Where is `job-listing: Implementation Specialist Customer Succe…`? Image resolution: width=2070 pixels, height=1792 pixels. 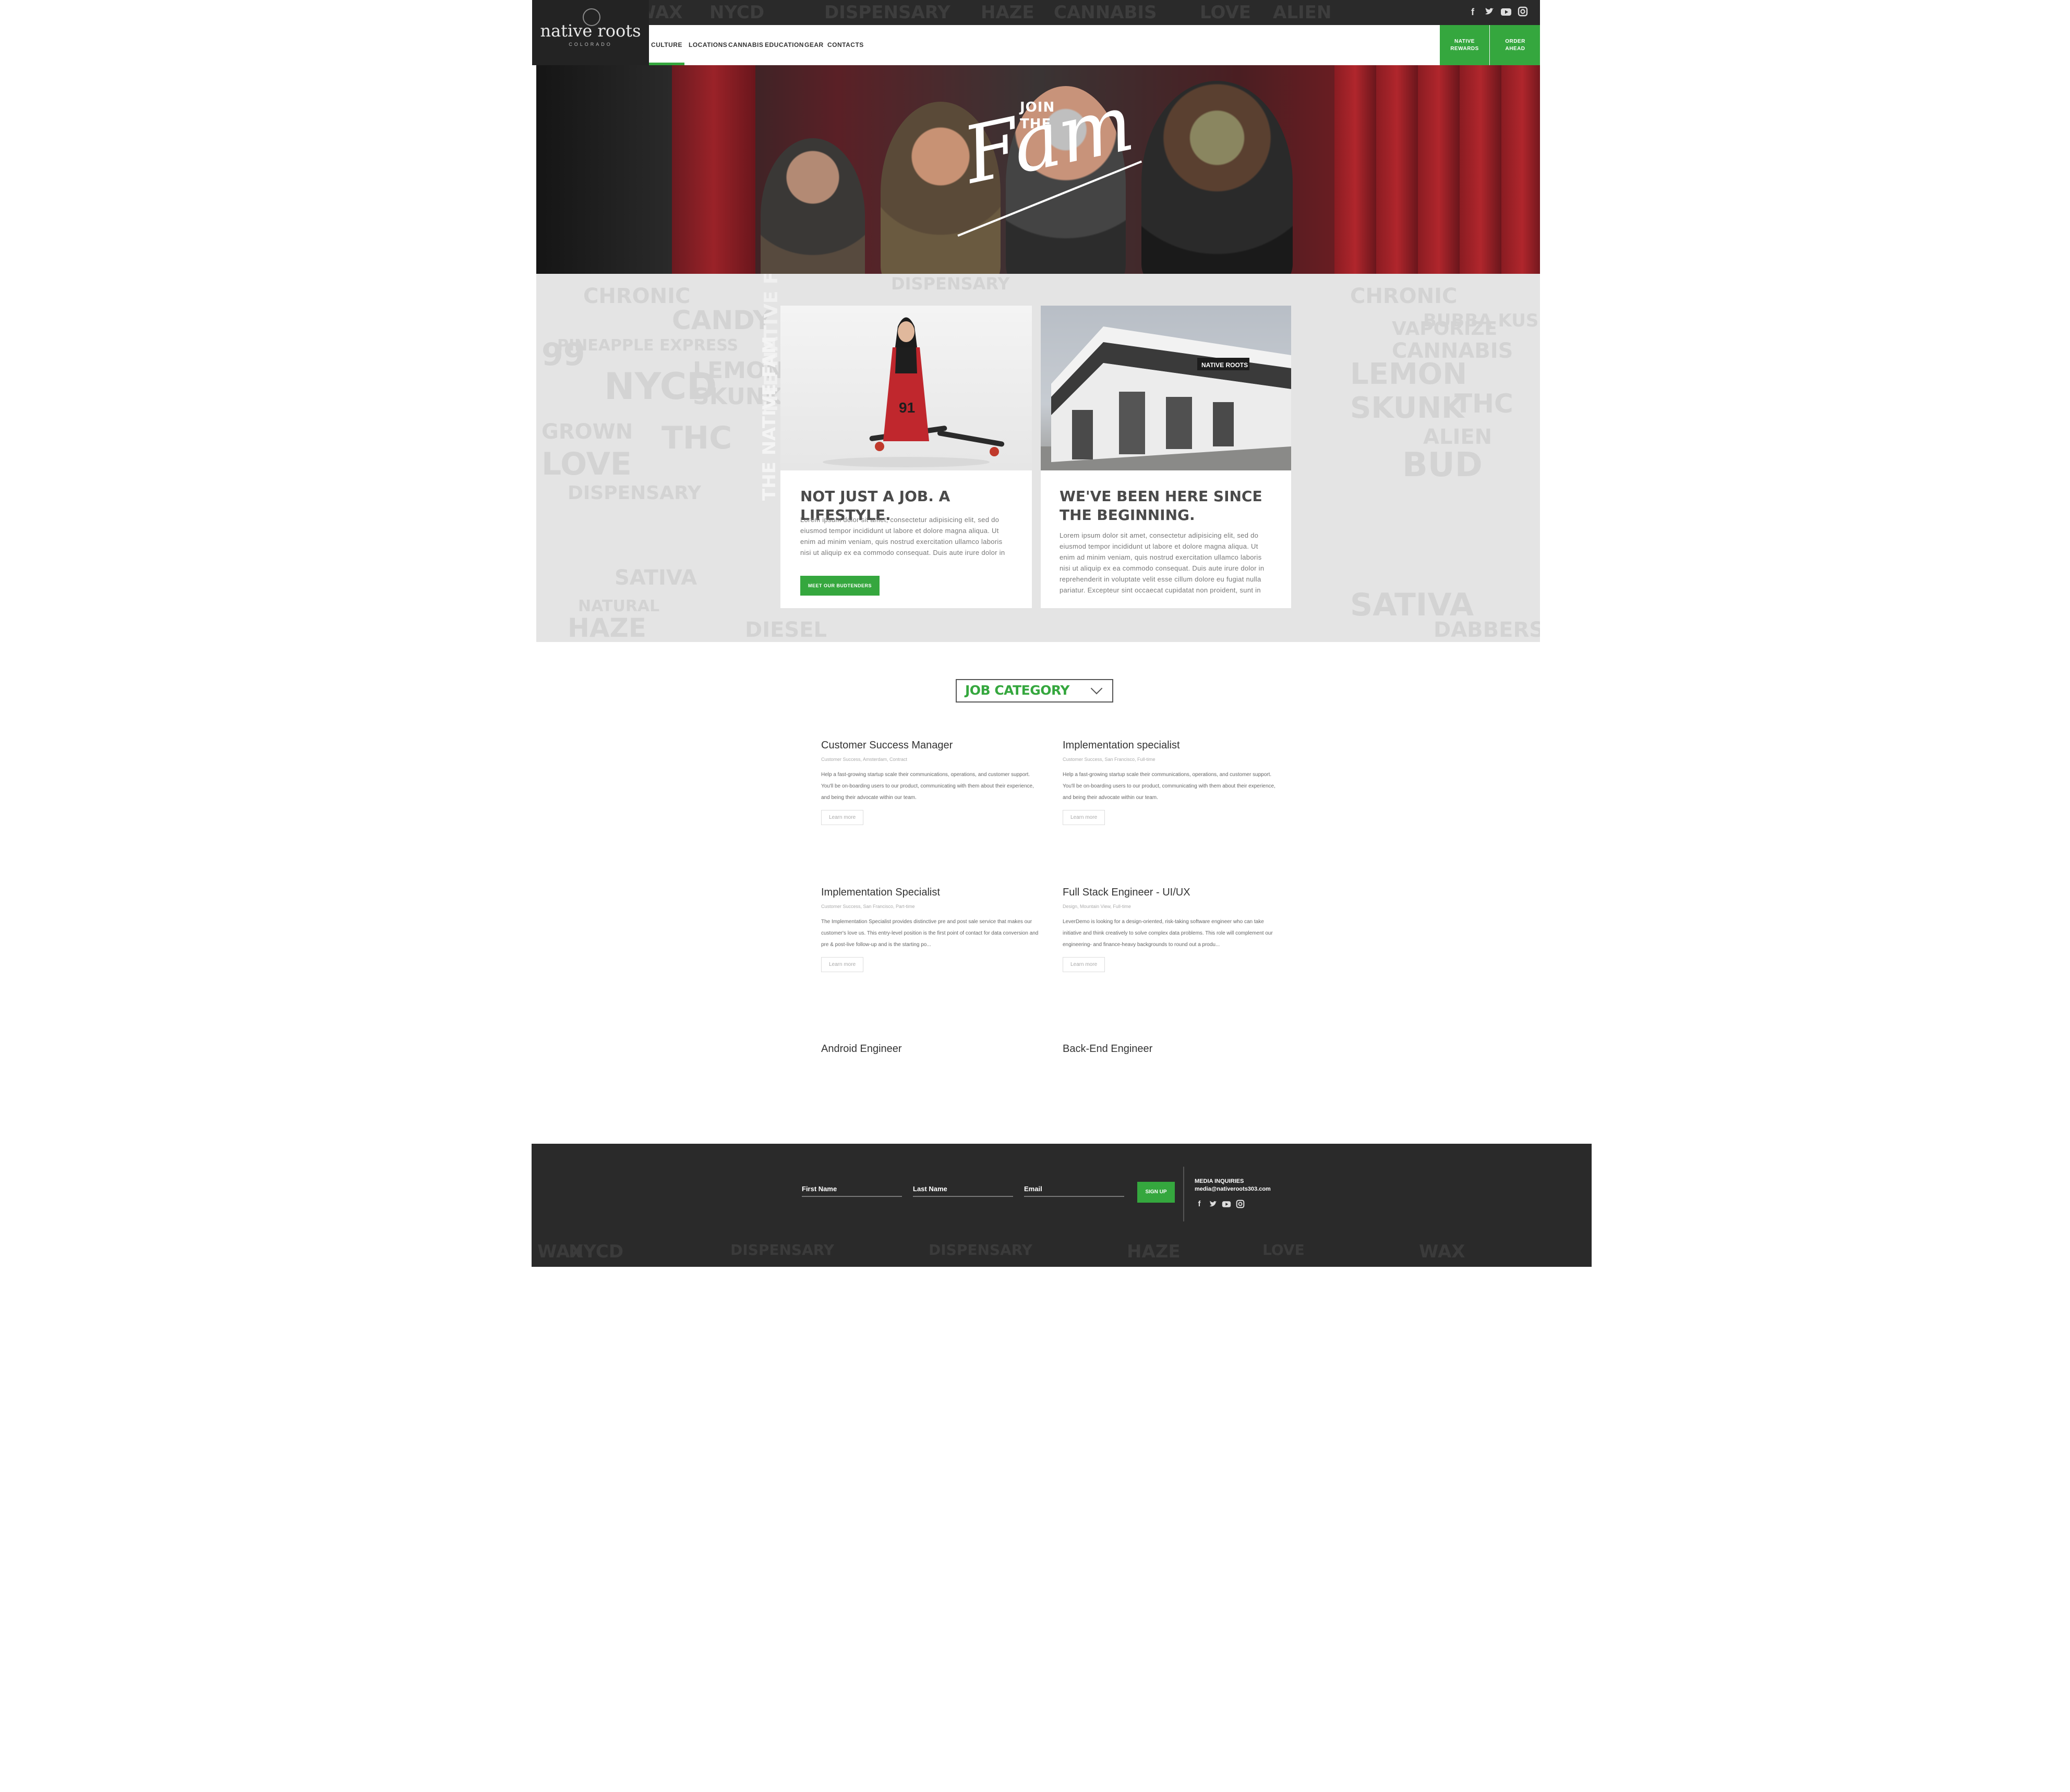 job-listing: Implementation Specialist Customer Succe… is located at coordinates (931, 929).